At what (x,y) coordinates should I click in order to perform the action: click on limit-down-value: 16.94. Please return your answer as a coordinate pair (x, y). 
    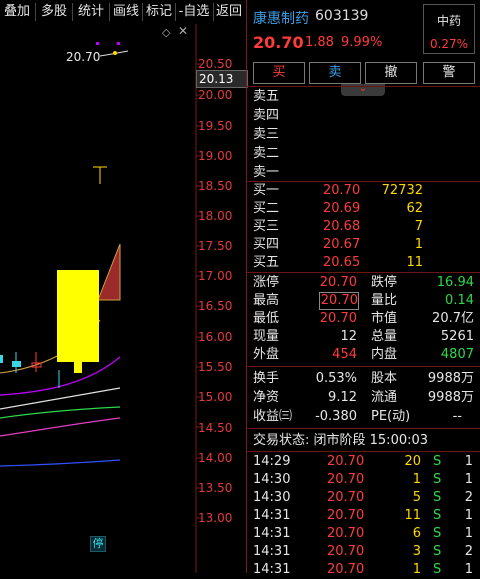
    Looking at the image, I should click on (455, 282).